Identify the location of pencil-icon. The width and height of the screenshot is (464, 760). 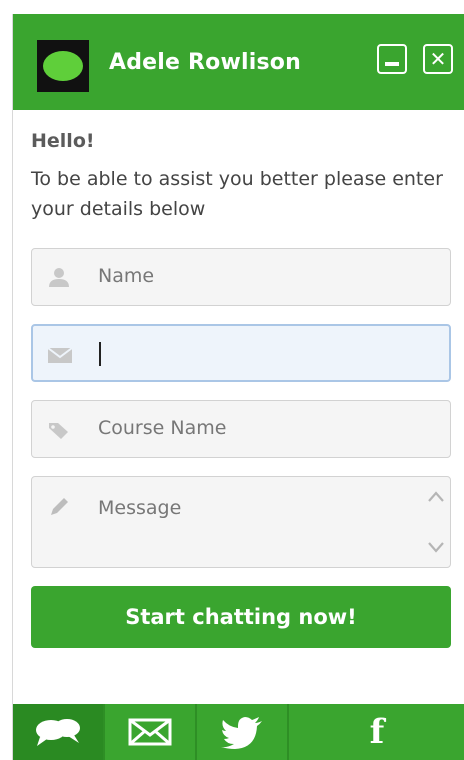
(59, 506).